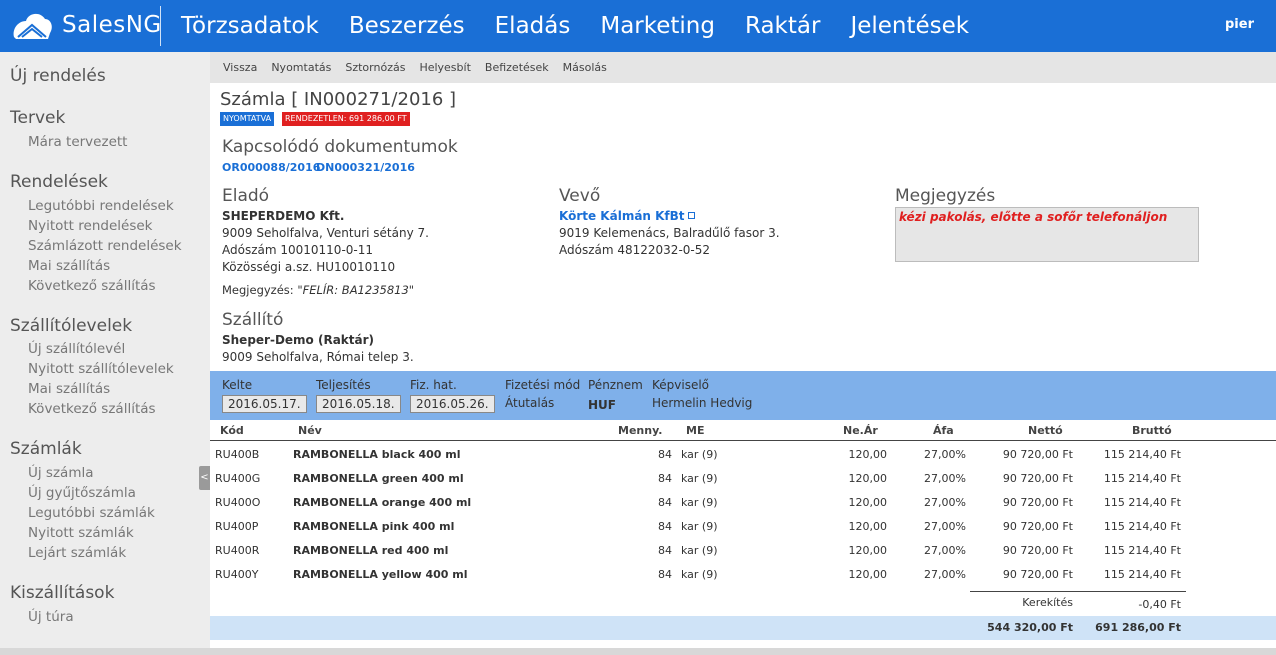  I want to click on sidebar-item-open-invoices: Nyitott számlák, so click(81, 533).